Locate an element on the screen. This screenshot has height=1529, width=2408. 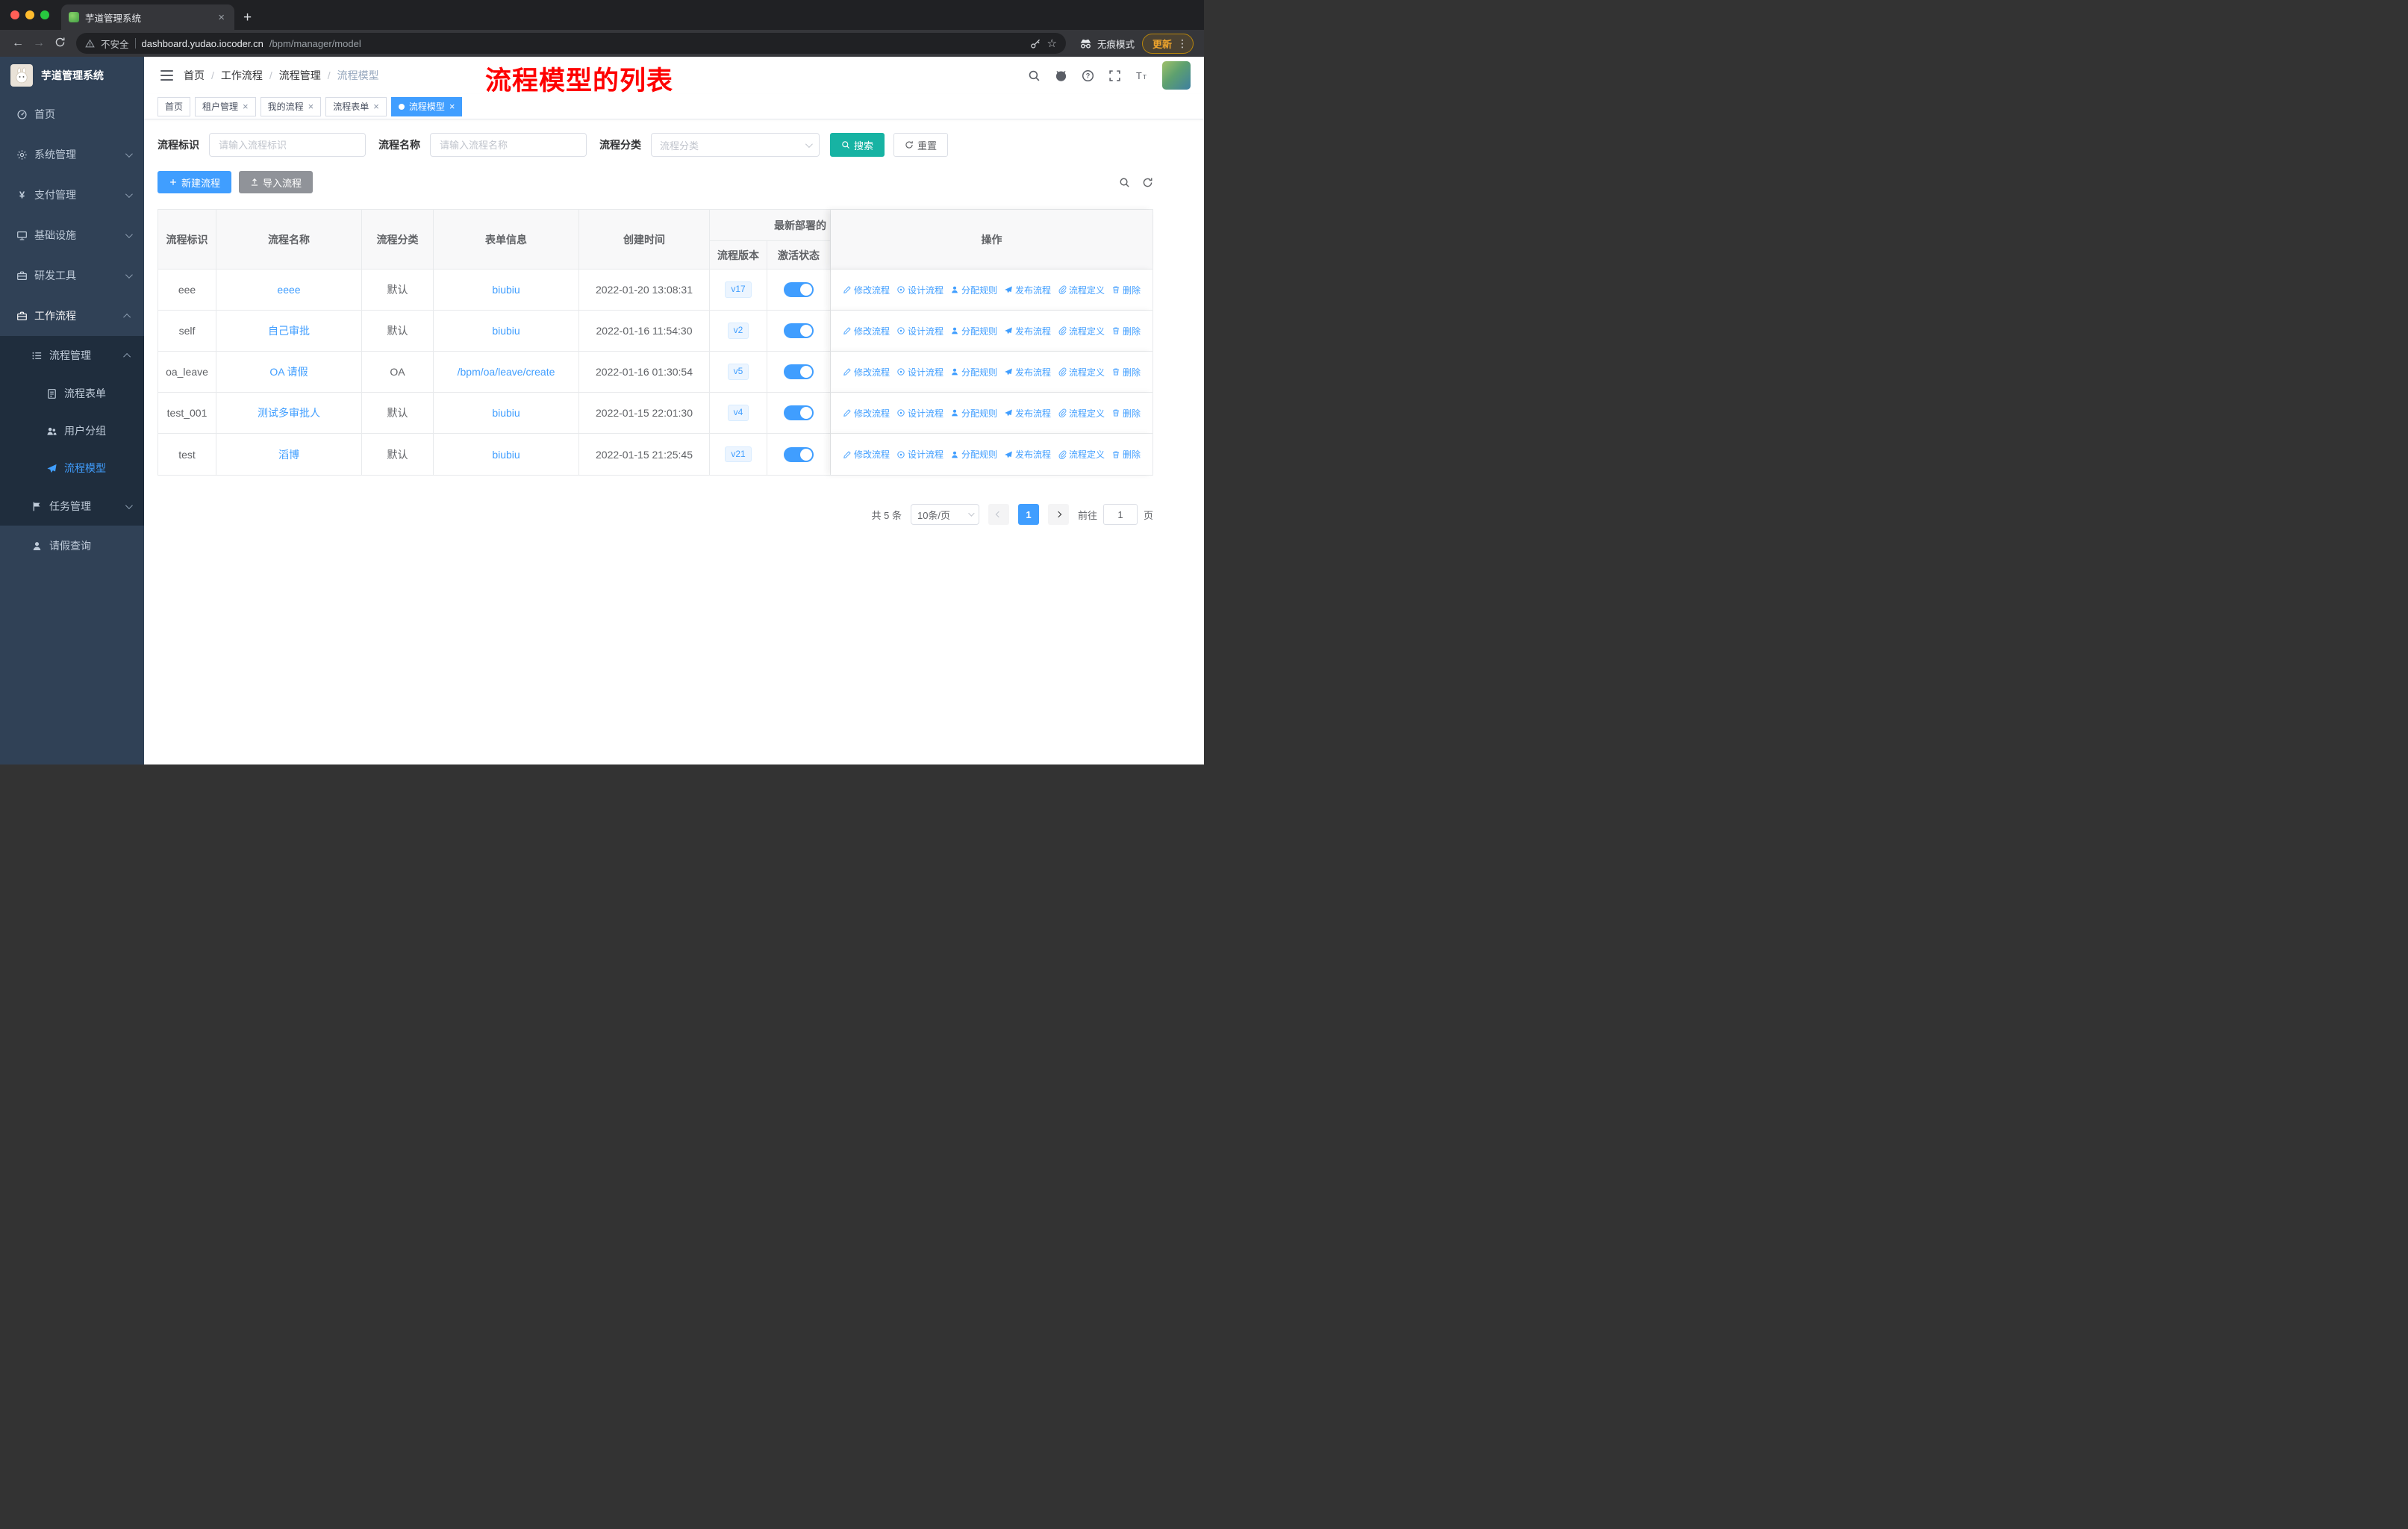
sidebar-item-system: 系统管理 is located at coordinates (72, 154).